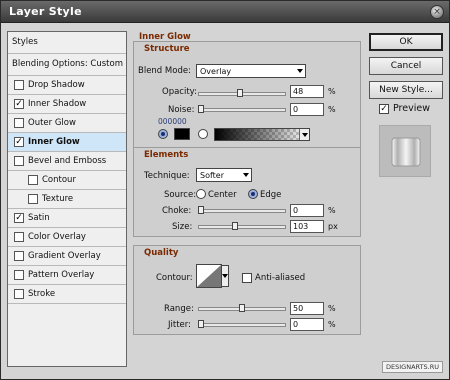 The image size is (450, 380). What do you see at coordinates (307, 91) in the screenshot?
I see `opacity-input: 48` at bounding box center [307, 91].